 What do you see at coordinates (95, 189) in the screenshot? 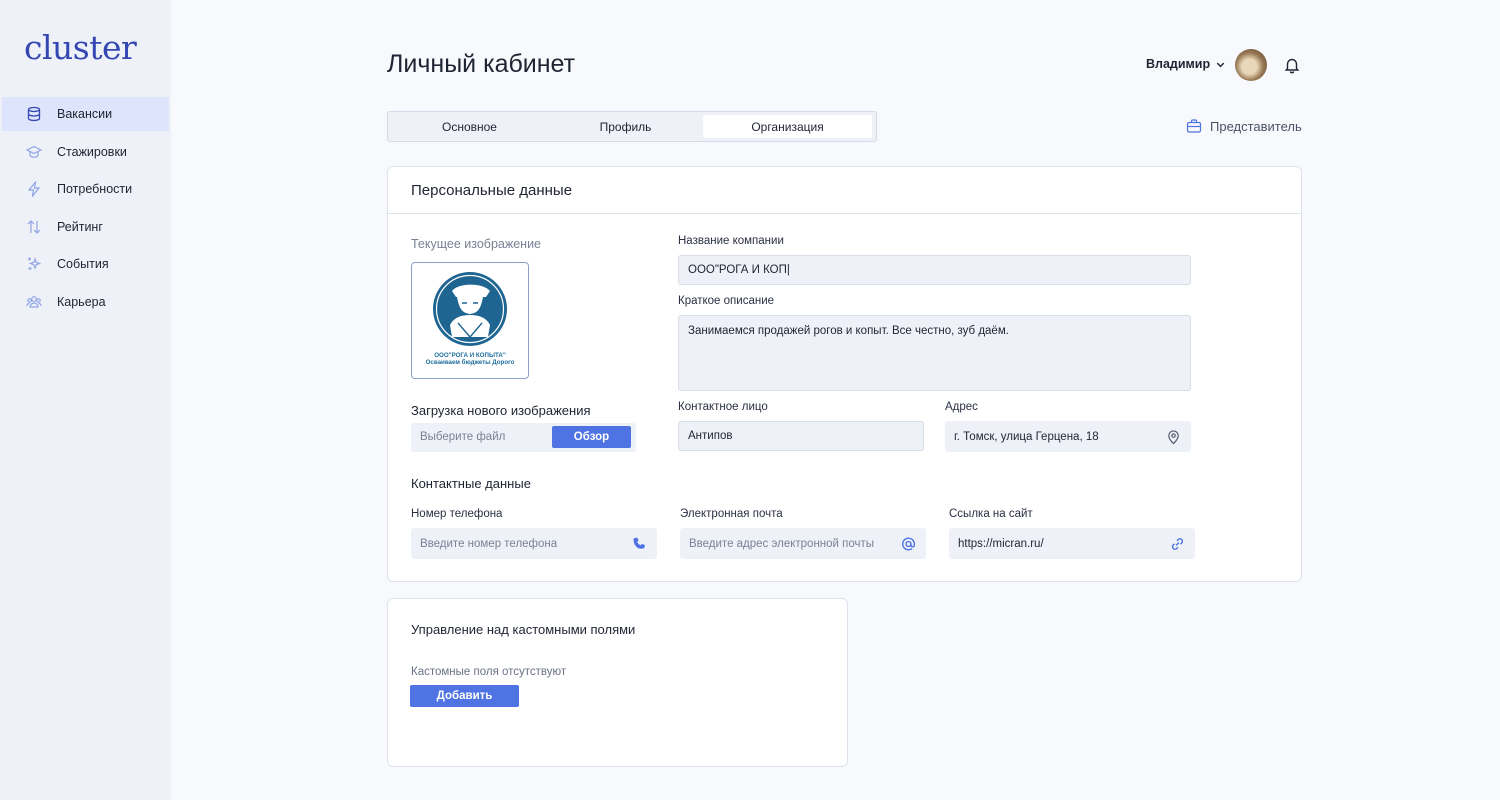
I see `sidebar-item-label: Потребности` at bounding box center [95, 189].